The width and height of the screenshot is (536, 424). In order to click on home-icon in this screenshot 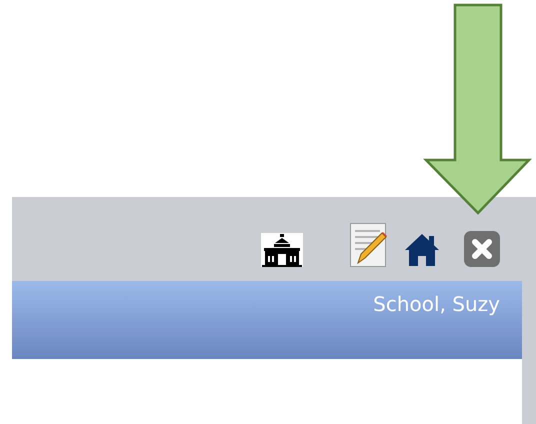, I will do `click(422, 250)`.